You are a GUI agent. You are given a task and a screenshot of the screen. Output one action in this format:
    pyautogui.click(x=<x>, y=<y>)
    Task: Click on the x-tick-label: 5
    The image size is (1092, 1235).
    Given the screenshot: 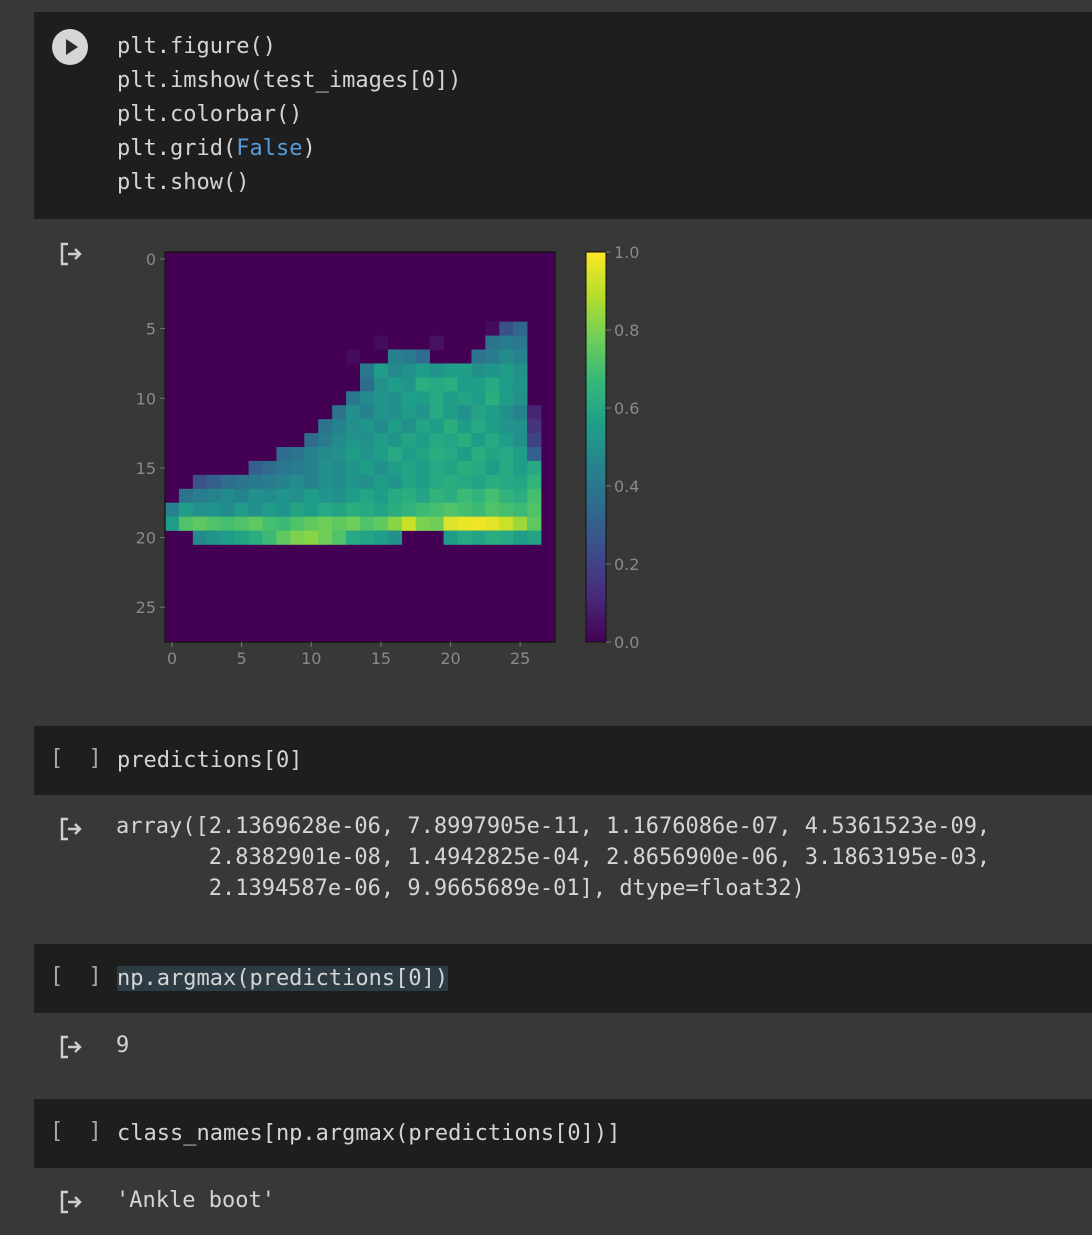 What is the action you would take?
    pyautogui.click(x=242, y=658)
    